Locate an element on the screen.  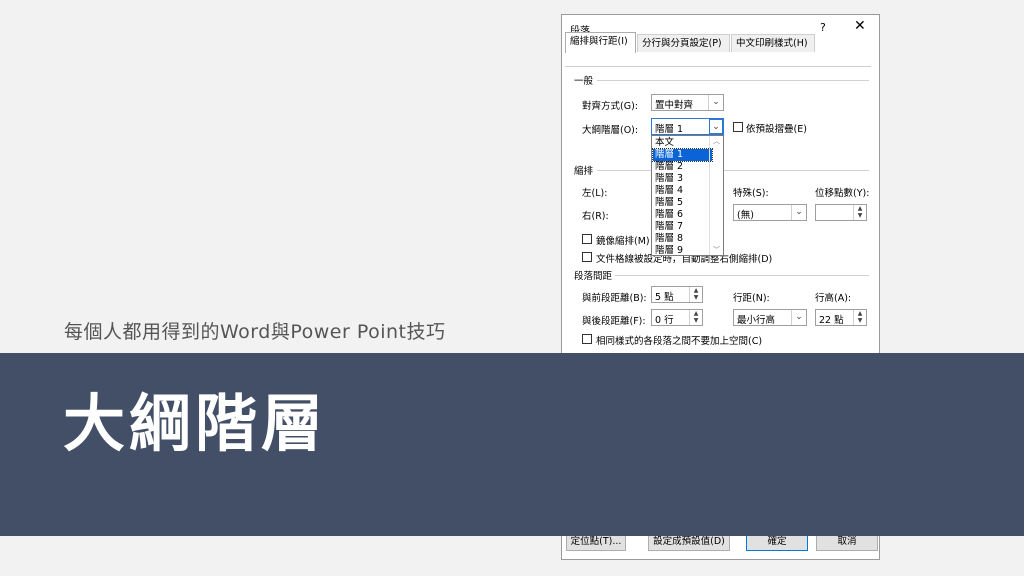
tab-indents-spacing: 縮排與行距(I) is located at coordinates (600, 42).